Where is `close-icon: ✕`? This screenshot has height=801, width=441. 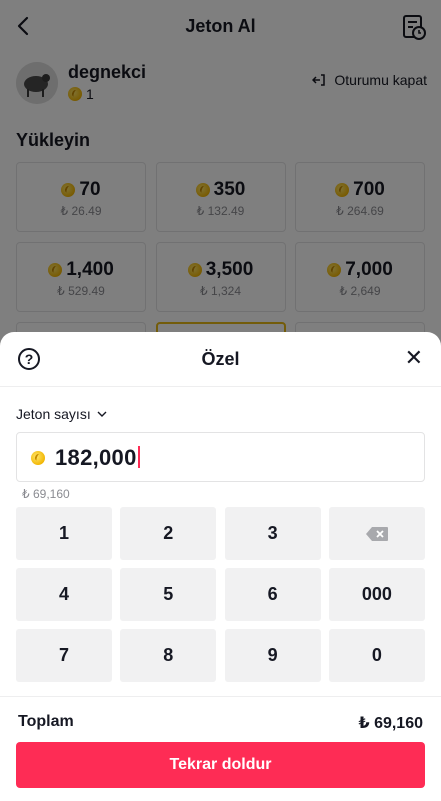 close-icon: ✕ is located at coordinates (414, 358).